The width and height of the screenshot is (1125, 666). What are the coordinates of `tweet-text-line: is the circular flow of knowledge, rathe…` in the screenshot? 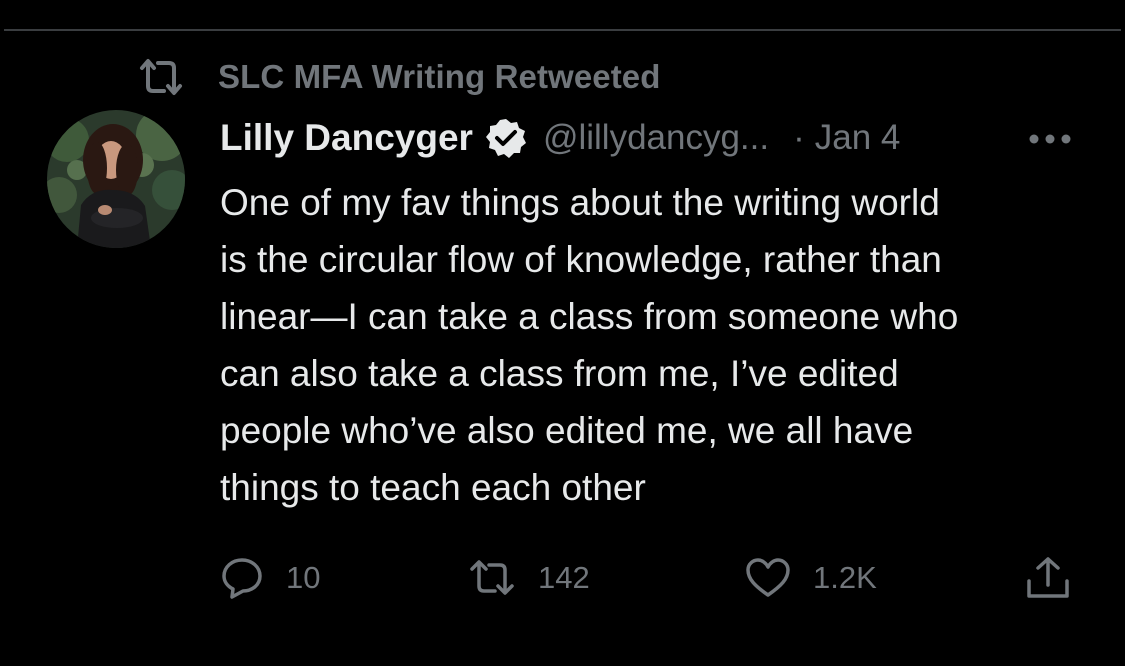 It's located at (581, 259).